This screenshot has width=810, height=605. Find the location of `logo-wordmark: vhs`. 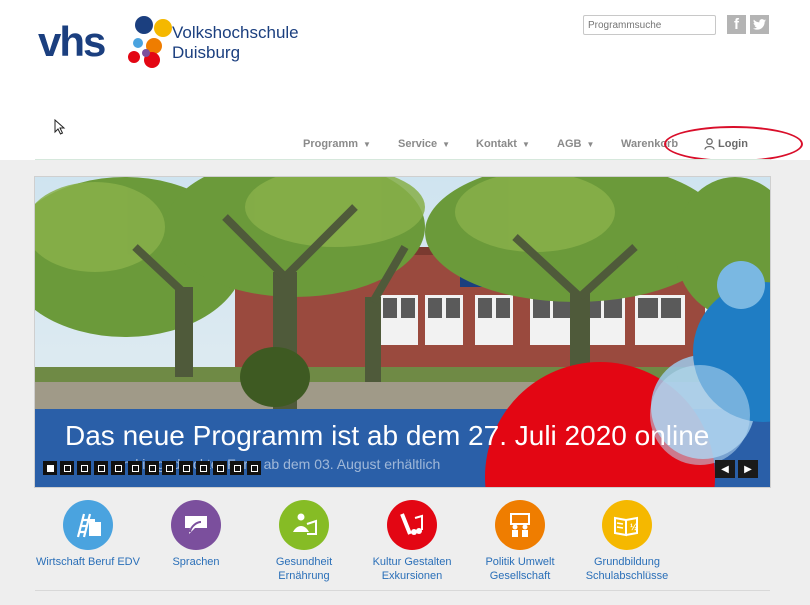

logo-wordmark: vhs is located at coordinates (72, 41).